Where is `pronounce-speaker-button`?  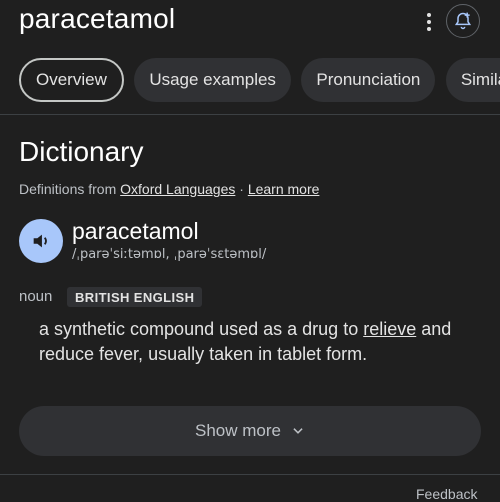
pronounce-speaker-button is located at coordinates (41, 241).